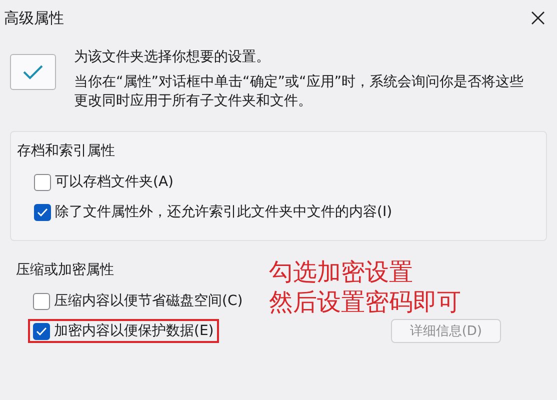 This screenshot has width=557, height=400. What do you see at coordinates (172, 57) in the screenshot?
I see `description-text: 为该文件夹选择你想要的设置。` at bounding box center [172, 57].